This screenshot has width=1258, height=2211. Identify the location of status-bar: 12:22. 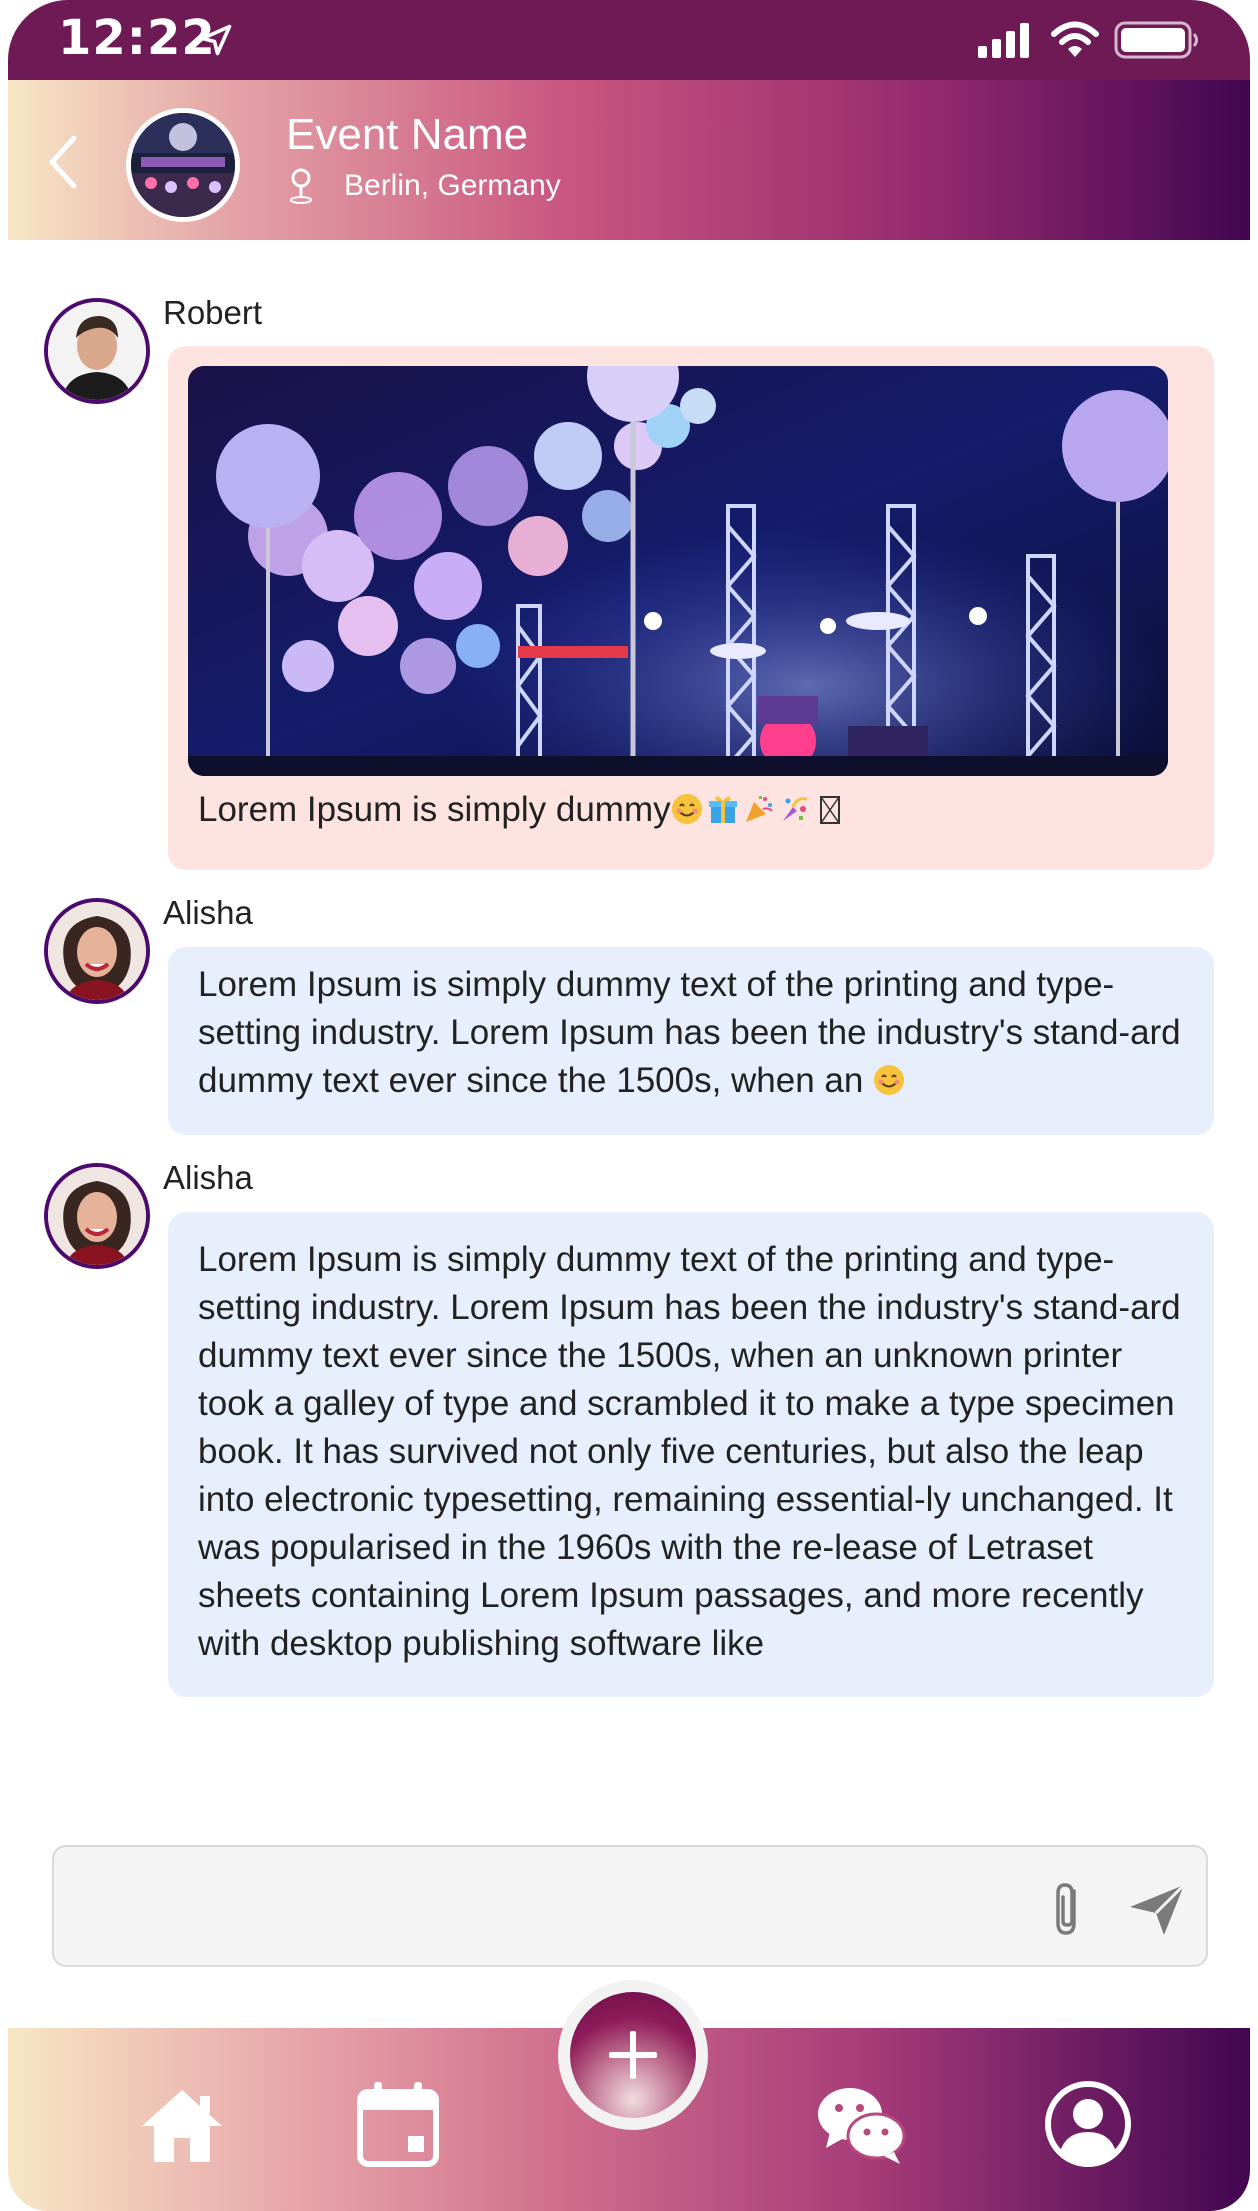
(629, 40).